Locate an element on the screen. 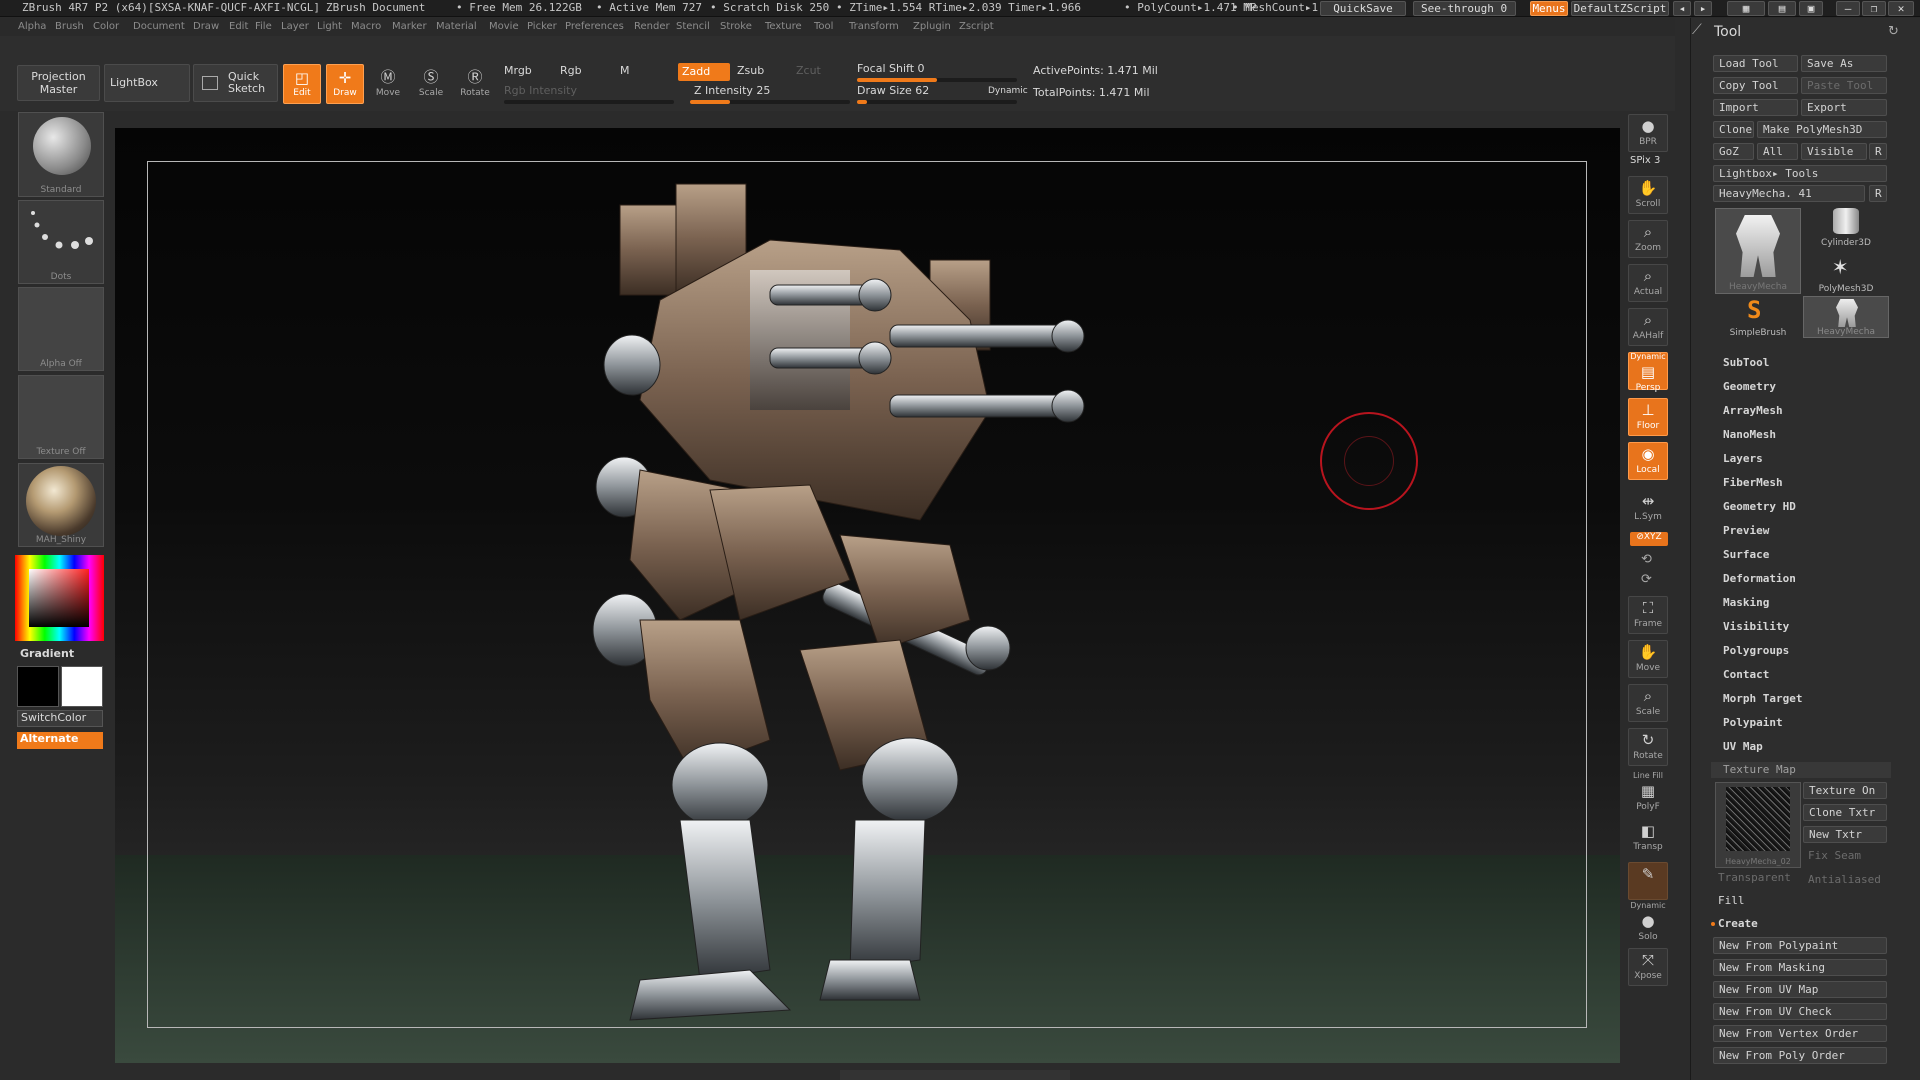 Image resolution: width=1920 pixels, height=1080 pixels. zoom-button: ⌕ Zoom is located at coordinates (1648, 239).